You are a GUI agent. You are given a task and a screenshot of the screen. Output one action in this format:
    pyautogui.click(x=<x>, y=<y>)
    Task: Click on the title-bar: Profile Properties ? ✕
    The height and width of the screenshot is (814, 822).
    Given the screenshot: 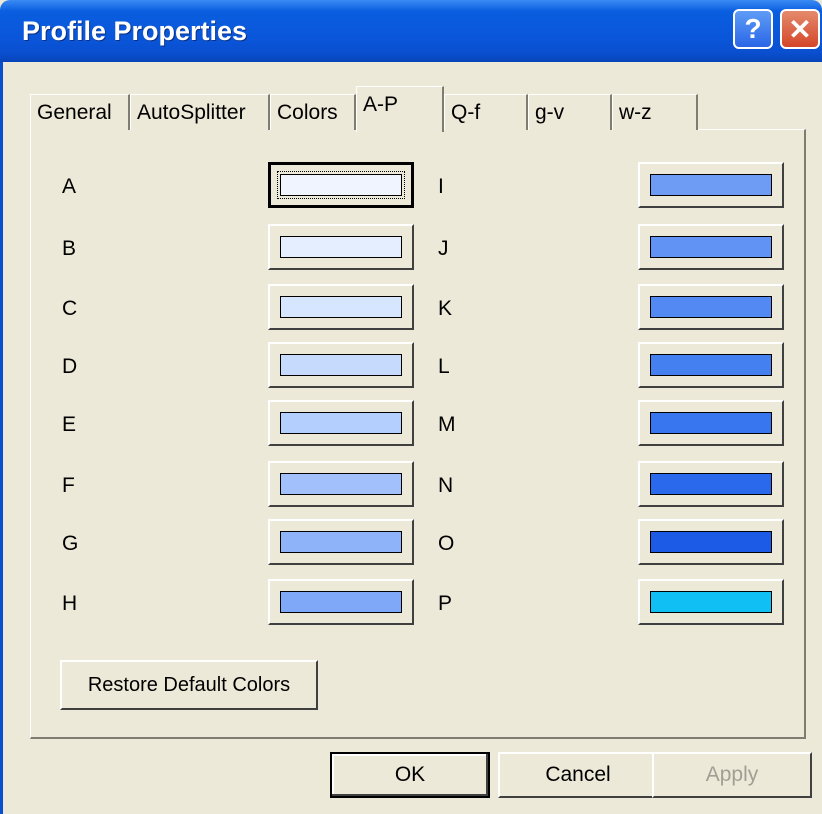 What is the action you would take?
    pyautogui.click(x=411, y=31)
    